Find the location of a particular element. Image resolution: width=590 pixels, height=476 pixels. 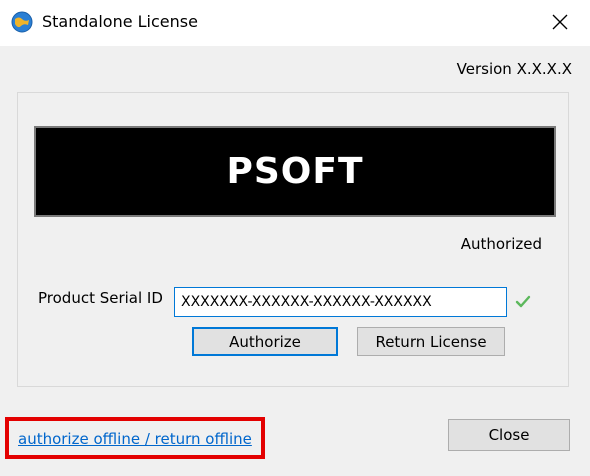

close-icon is located at coordinates (560, 22).